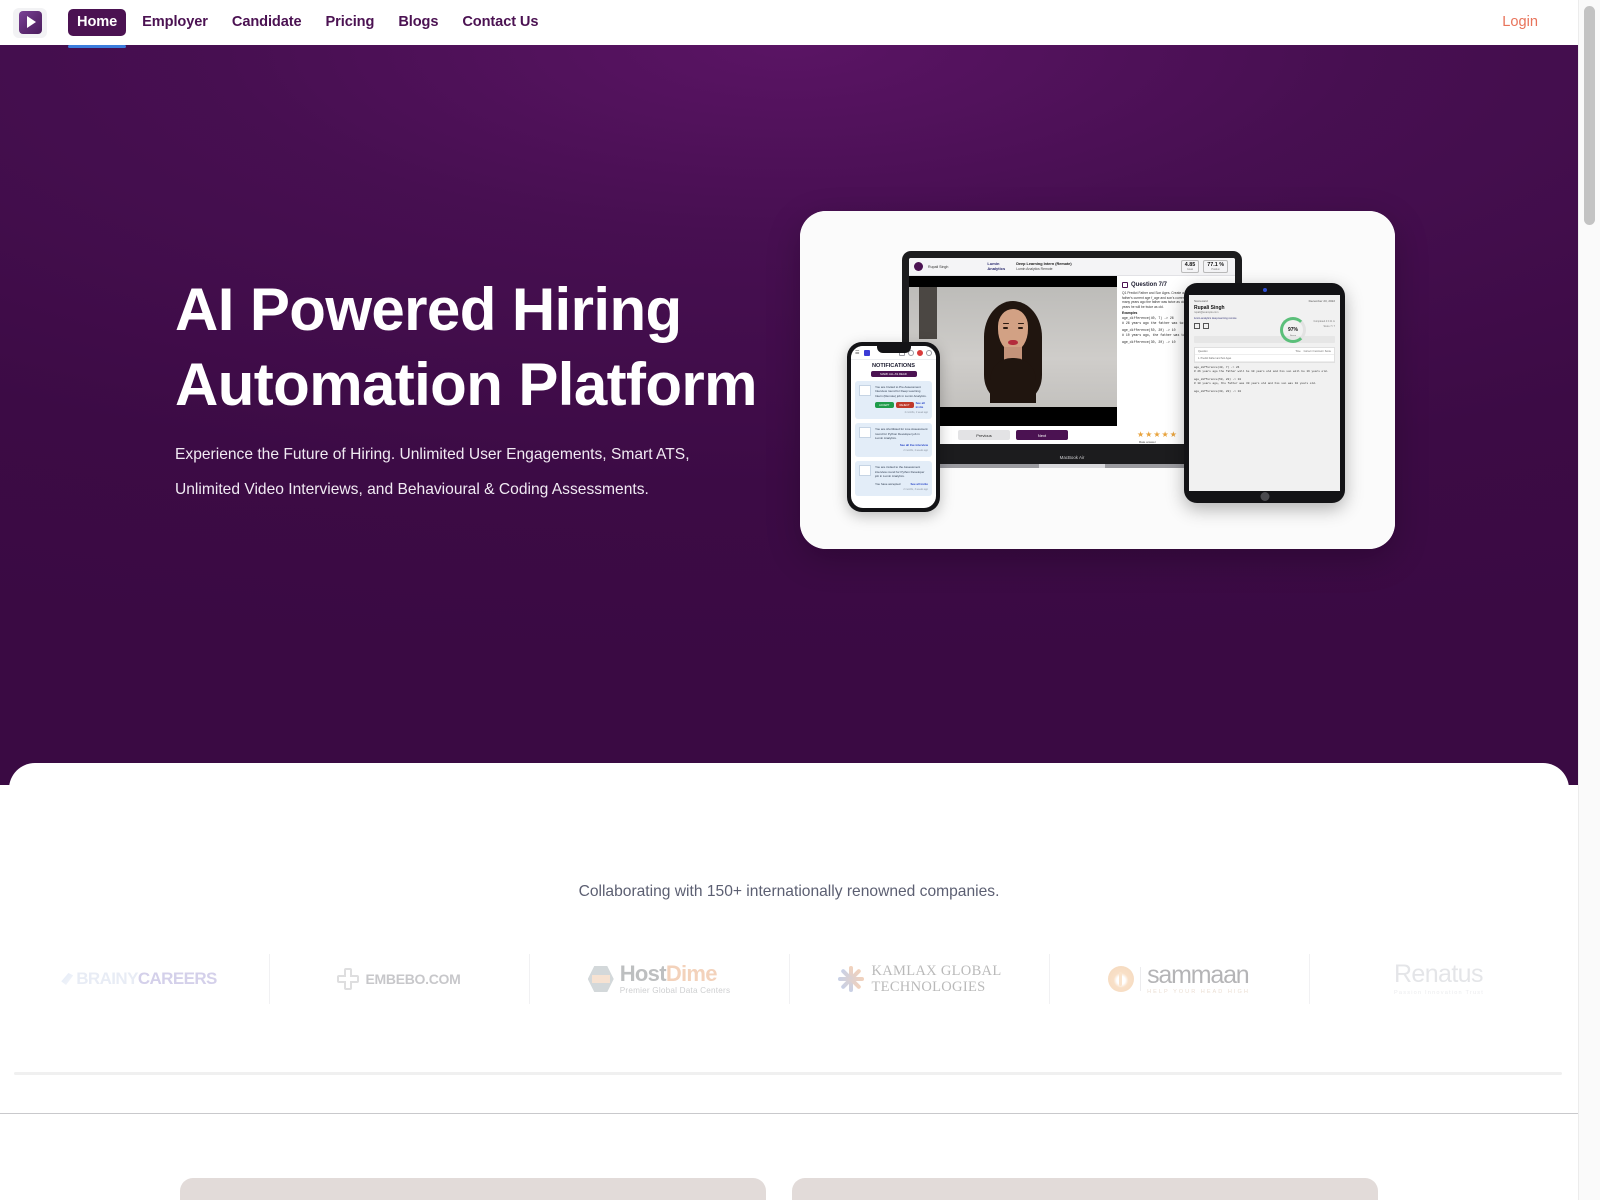 The height and width of the screenshot is (1200, 1600). What do you see at coordinates (1197, 326) in the screenshot?
I see `download-icon` at bounding box center [1197, 326].